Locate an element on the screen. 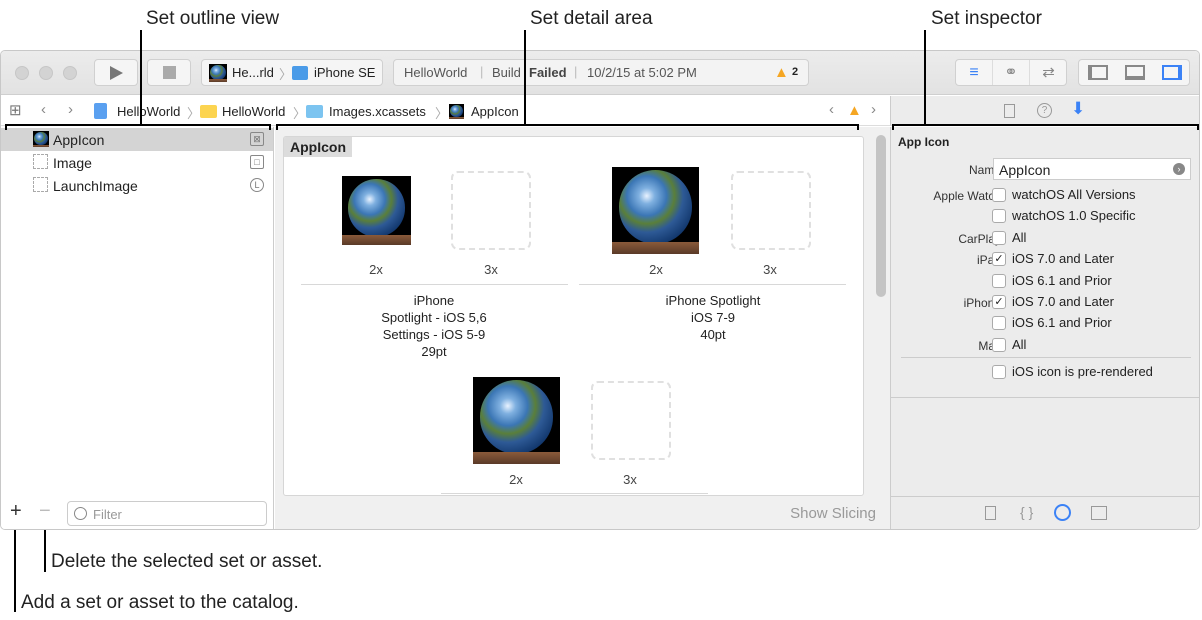 Image resolution: width=1202 pixels, height=620 pixels. name-field: AppIcon › is located at coordinates (1092, 169).